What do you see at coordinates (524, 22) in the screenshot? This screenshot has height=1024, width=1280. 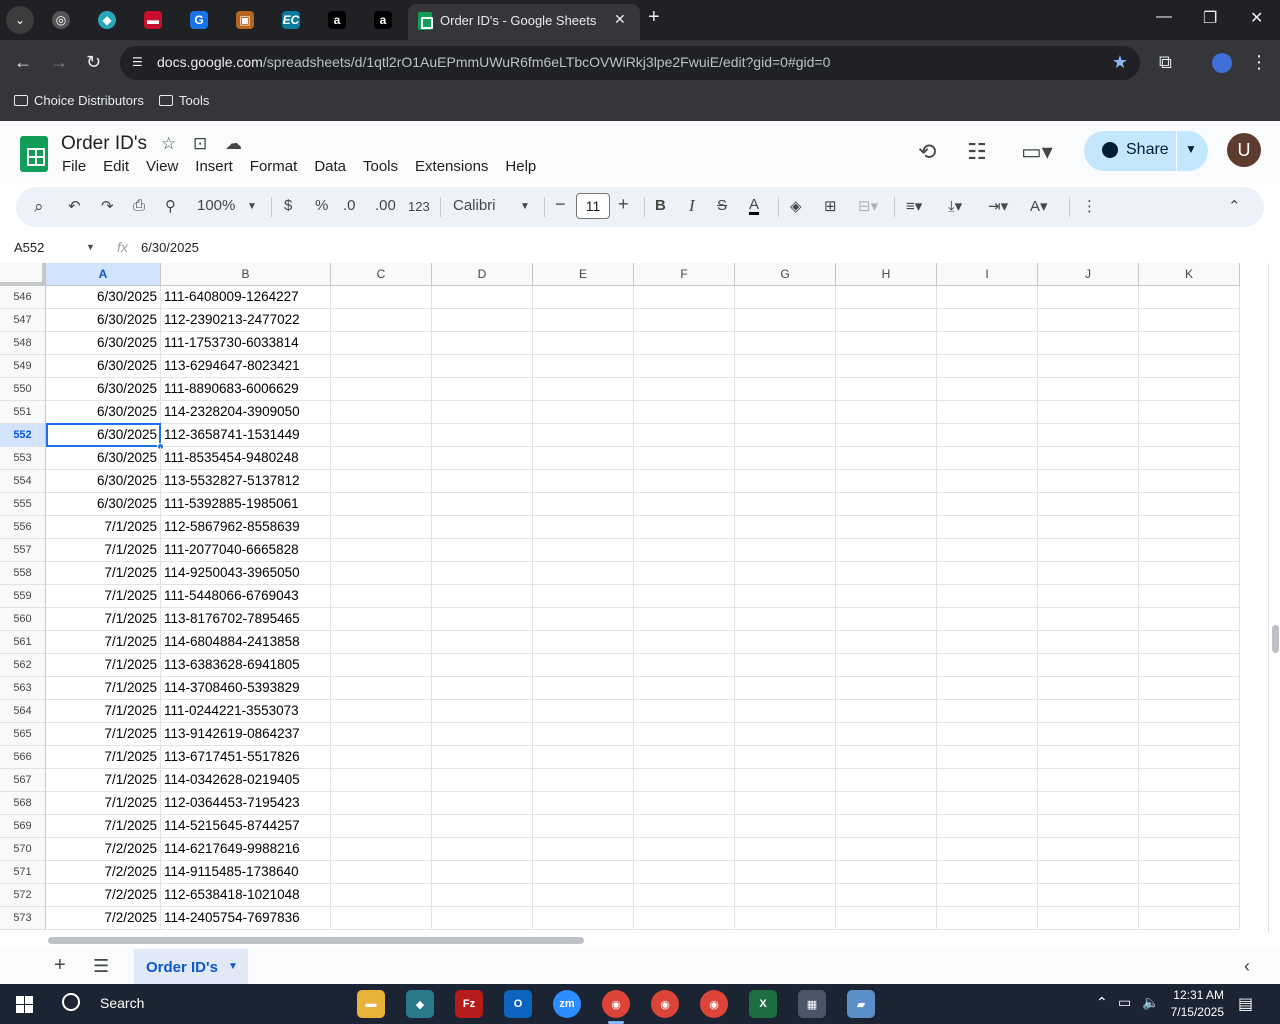 I see `active-tab: Order ID's - Google Sheets ✕` at bounding box center [524, 22].